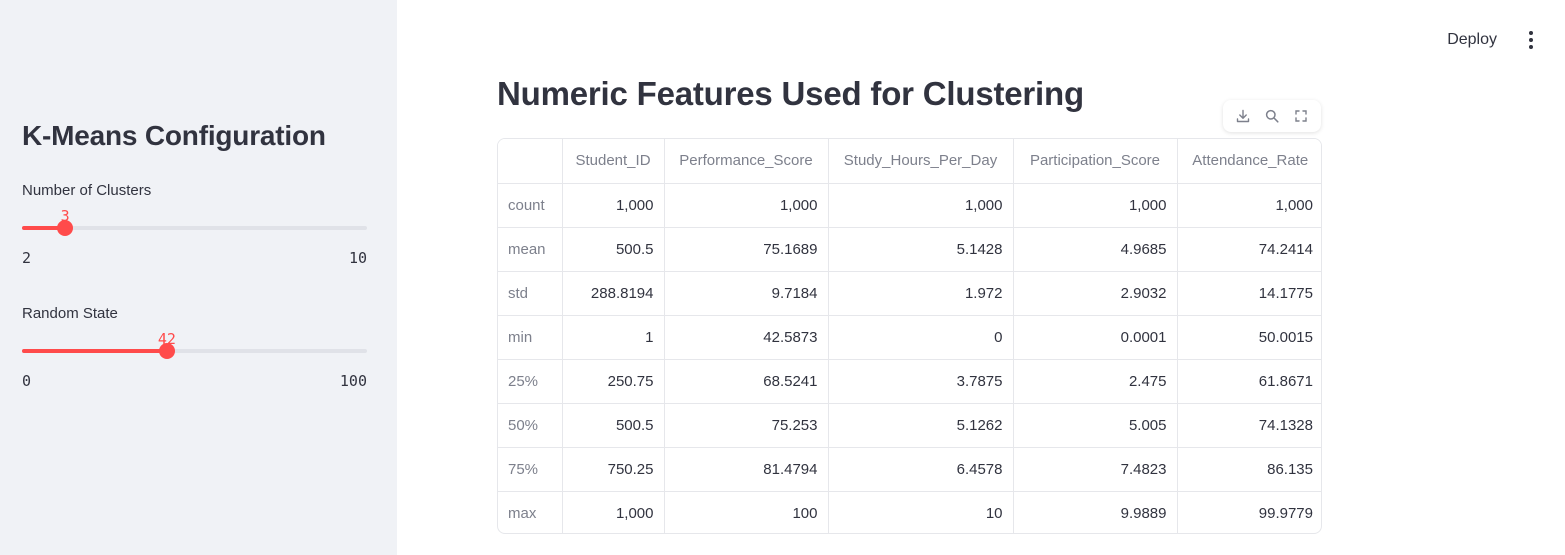  Describe the element at coordinates (1301, 116) in the screenshot. I see `fullscreen-icon` at that location.